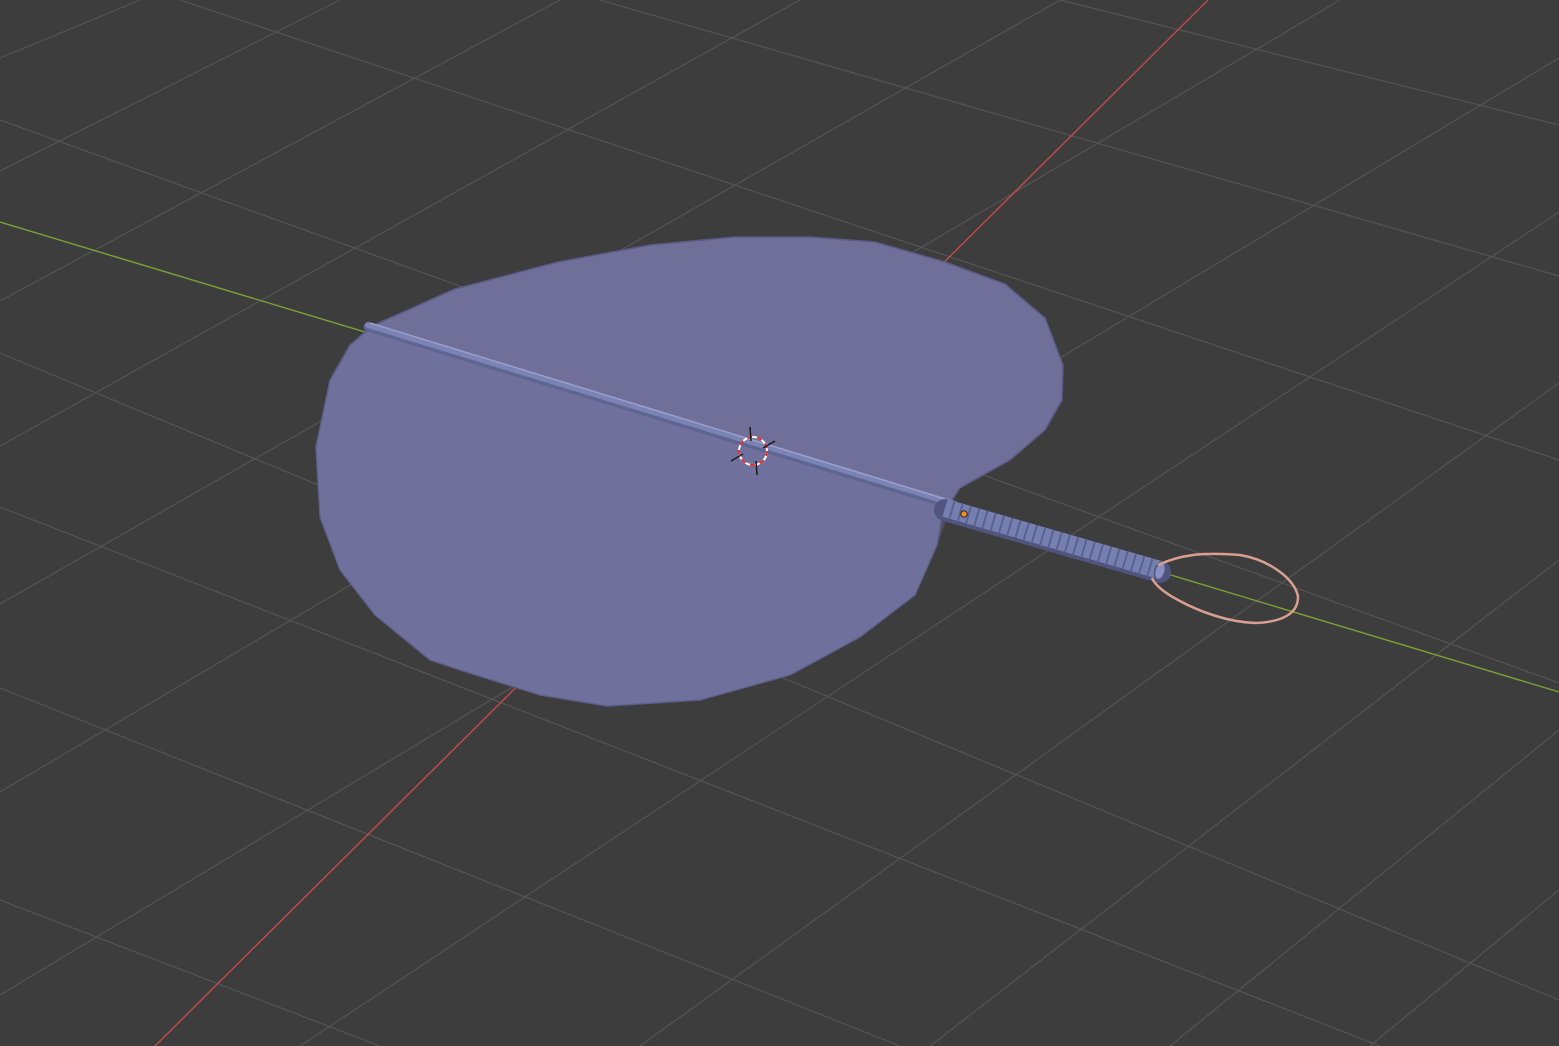  Describe the element at coordinates (964, 514) in the screenshot. I see `object-origin-icon` at that location.